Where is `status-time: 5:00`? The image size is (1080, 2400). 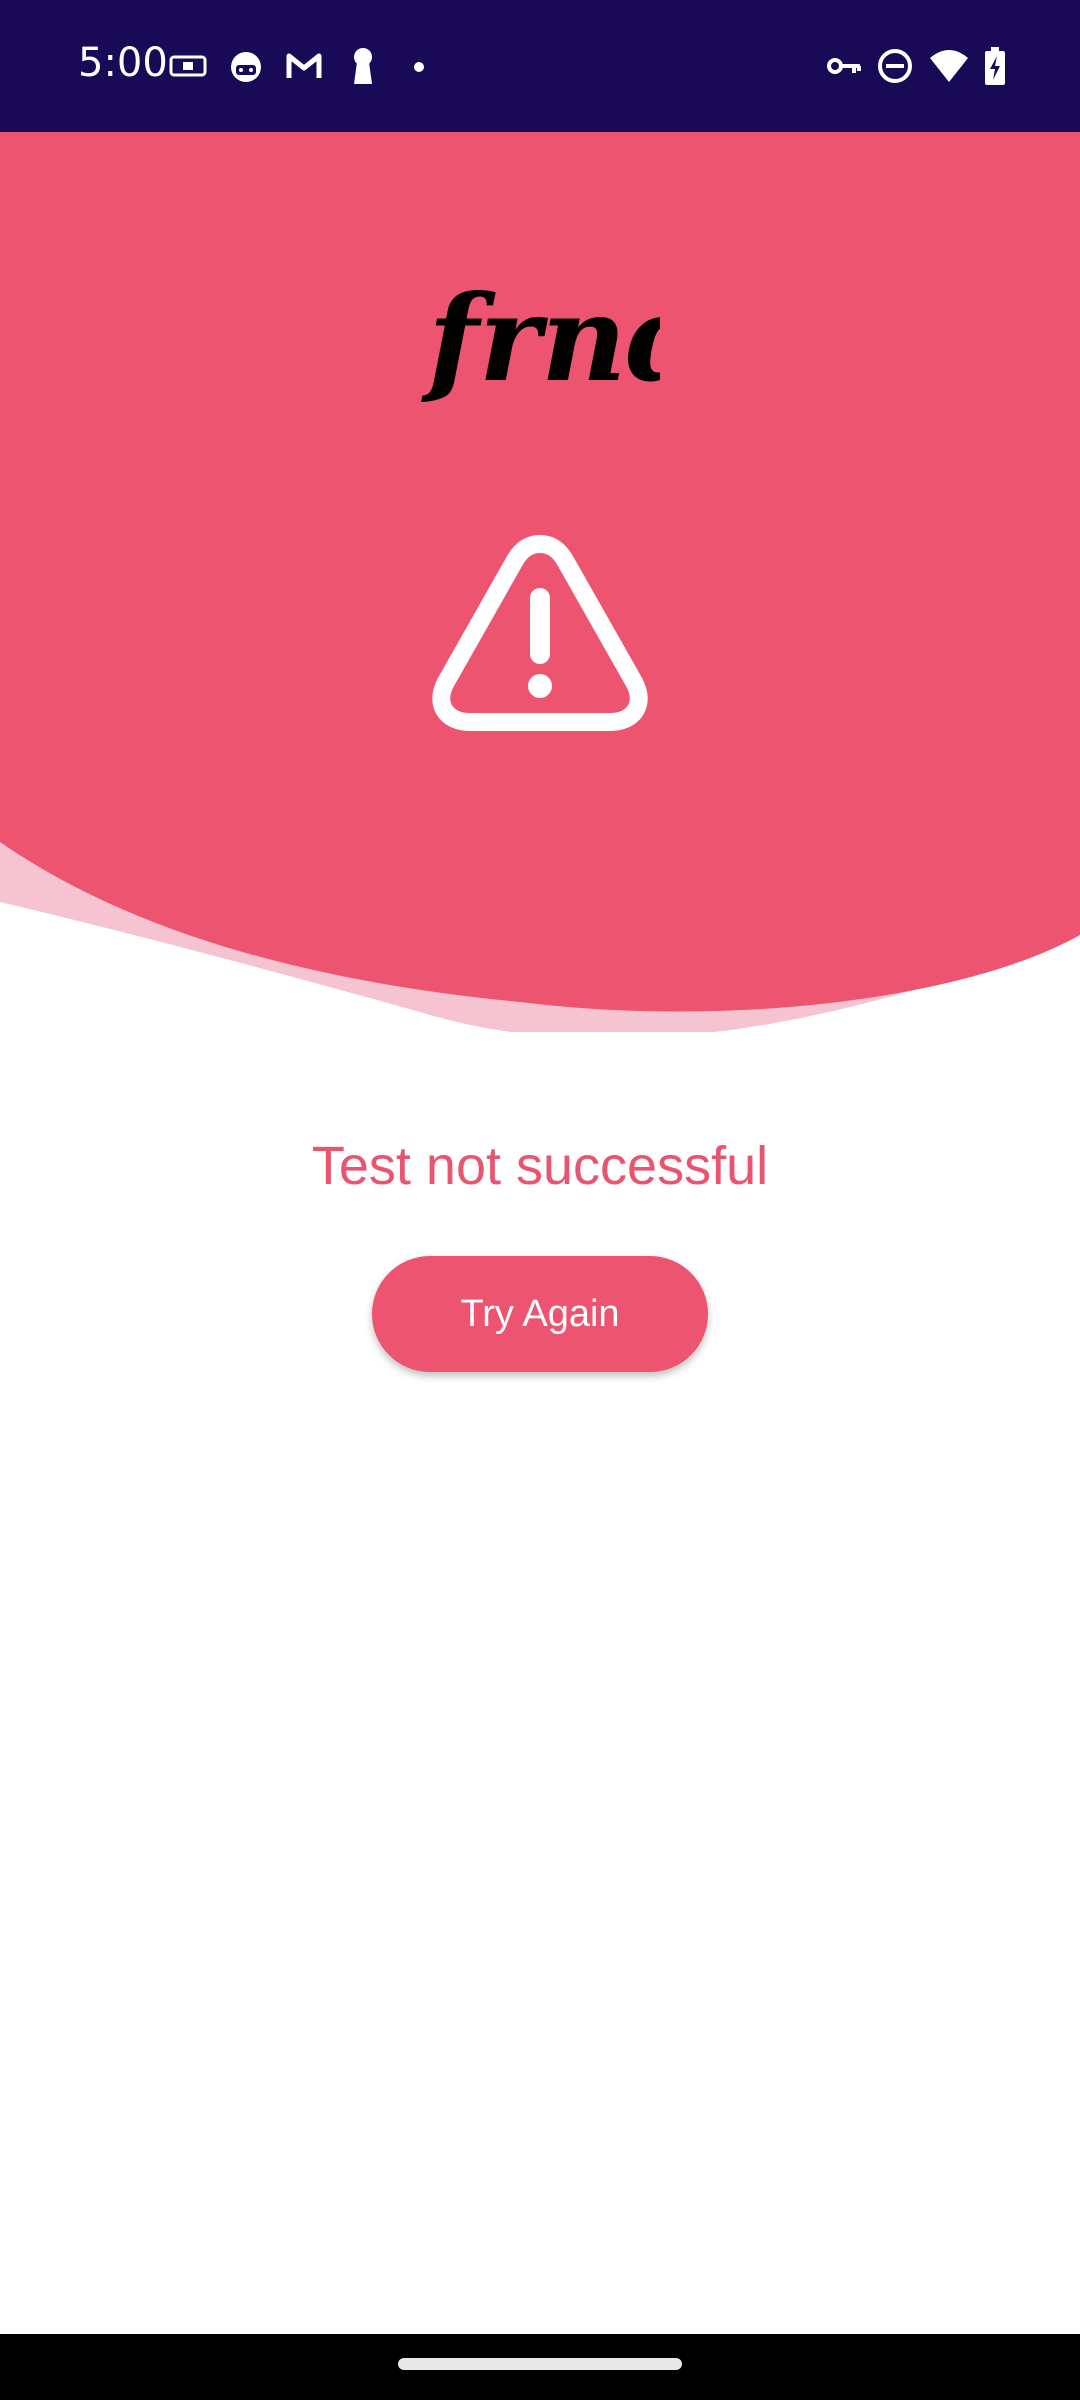 status-time: 5:00 is located at coordinates (123, 63).